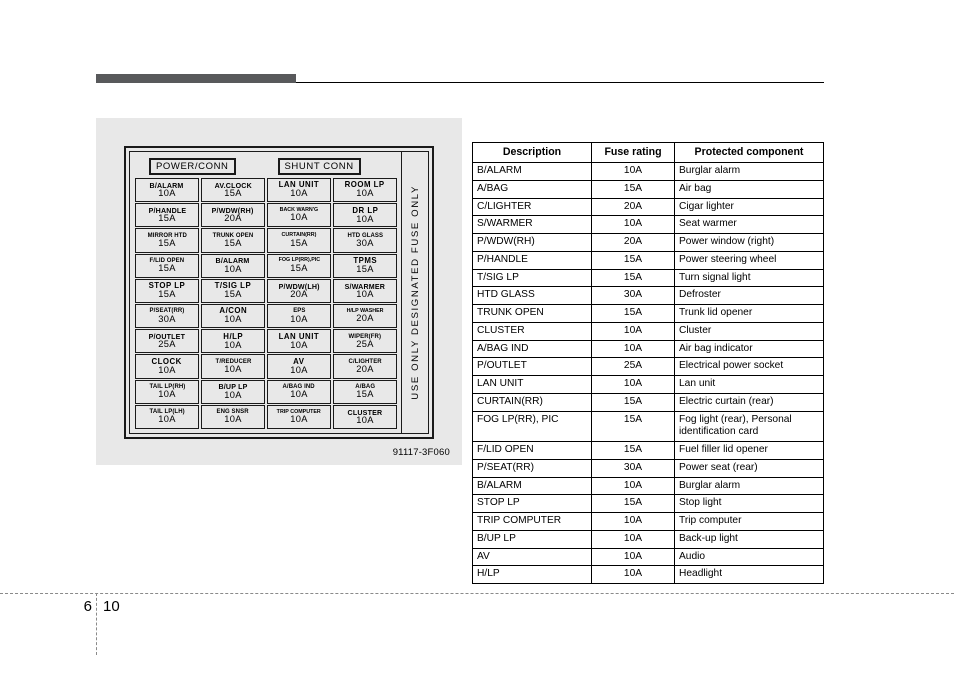  Describe the element at coordinates (365, 416) in the screenshot. I see `fuse-cell: CLUSTER 10A` at that location.